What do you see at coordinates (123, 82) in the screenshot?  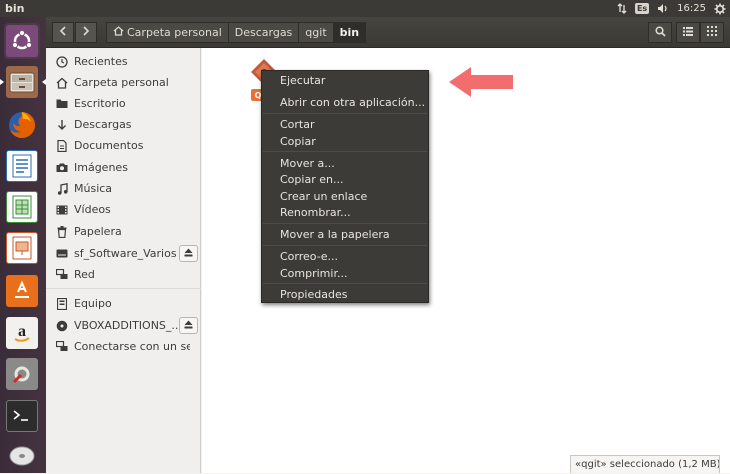 I see `sidebar-item-carpeta-personal: Carpeta personal` at bounding box center [123, 82].